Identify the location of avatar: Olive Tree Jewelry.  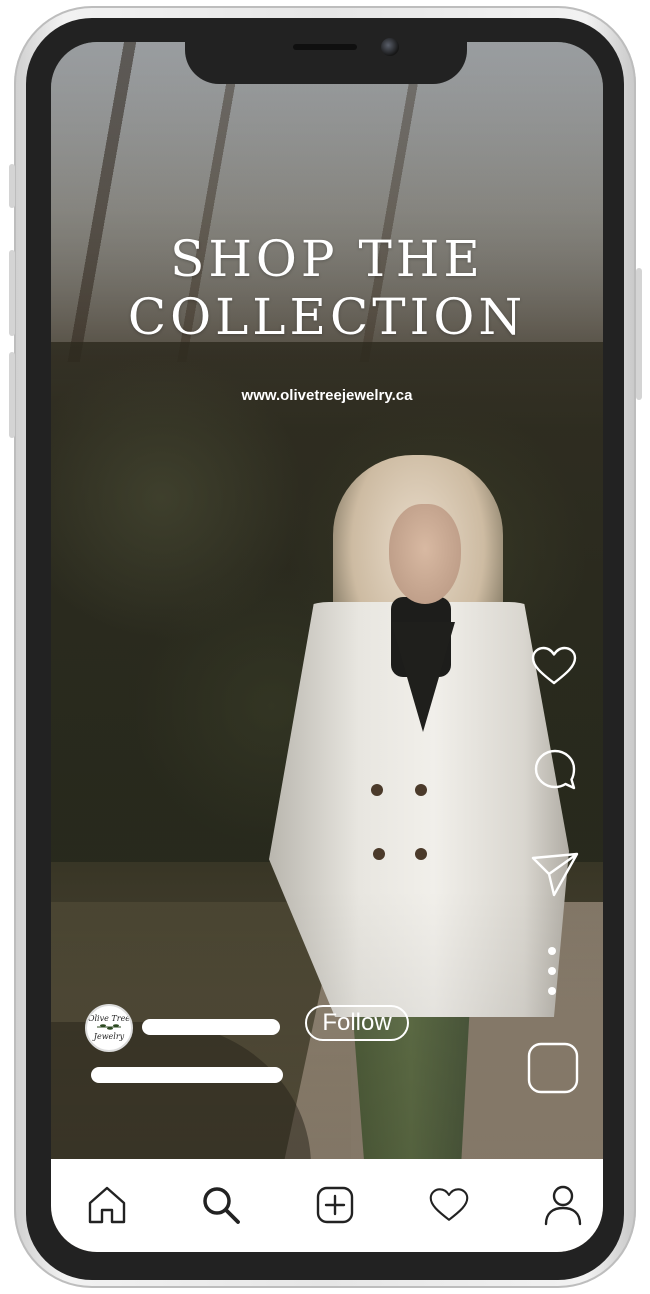
(109, 1028).